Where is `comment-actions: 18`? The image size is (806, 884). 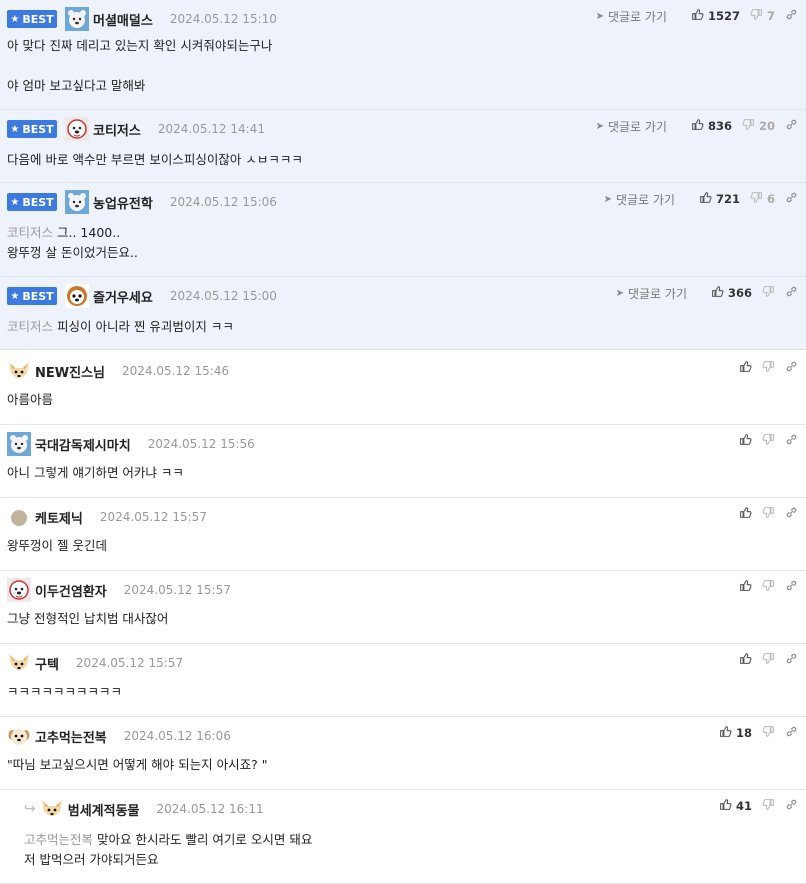 comment-actions: 18 is located at coordinates (753, 733).